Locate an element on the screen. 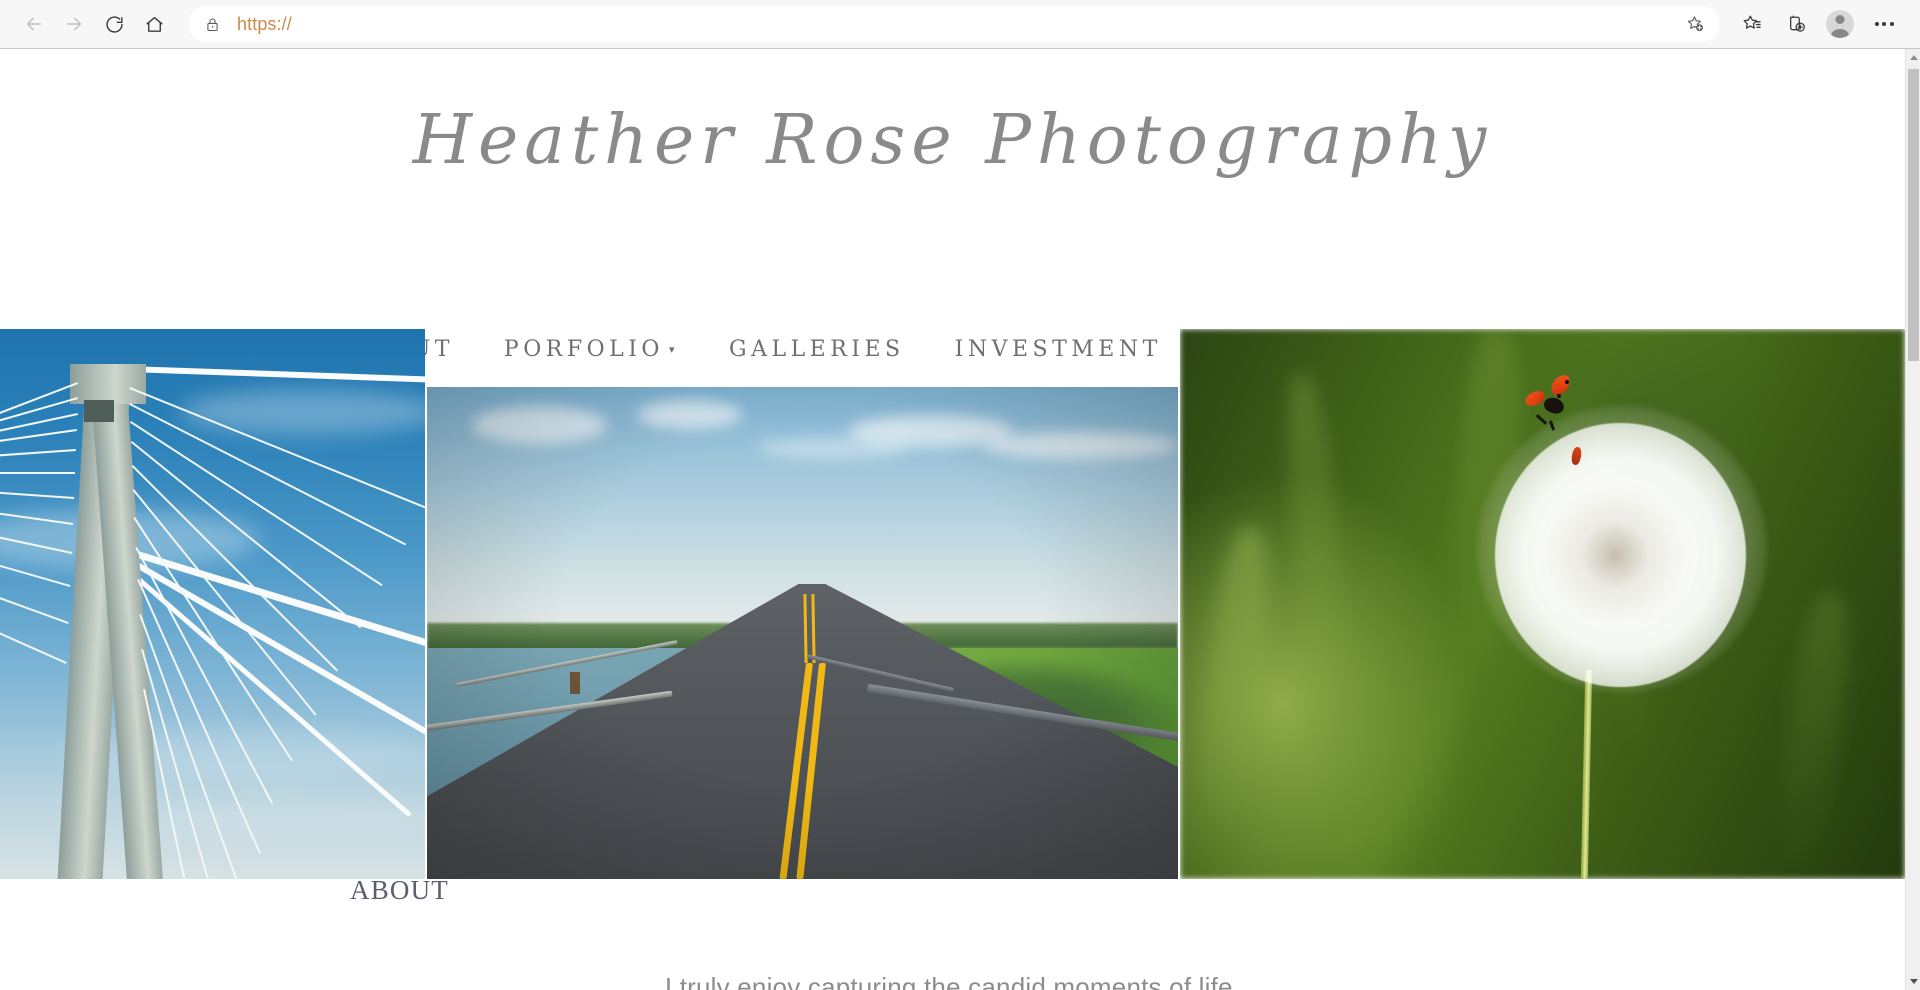  scroll-down-button is located at coordinates (1913, 981).